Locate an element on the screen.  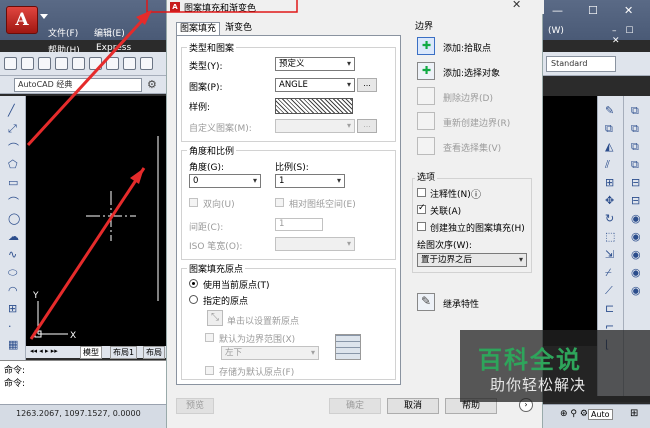
watermark-title: 百科全说 is located at coordinates (530, 360).